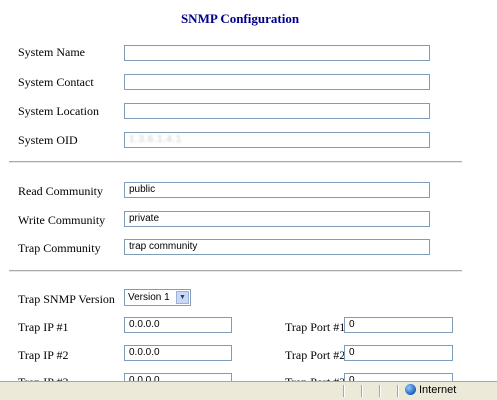 This screenshot has width=497, height=400. I want to click on trap-port-1-label: Trap Port #1, so click(315, 327).